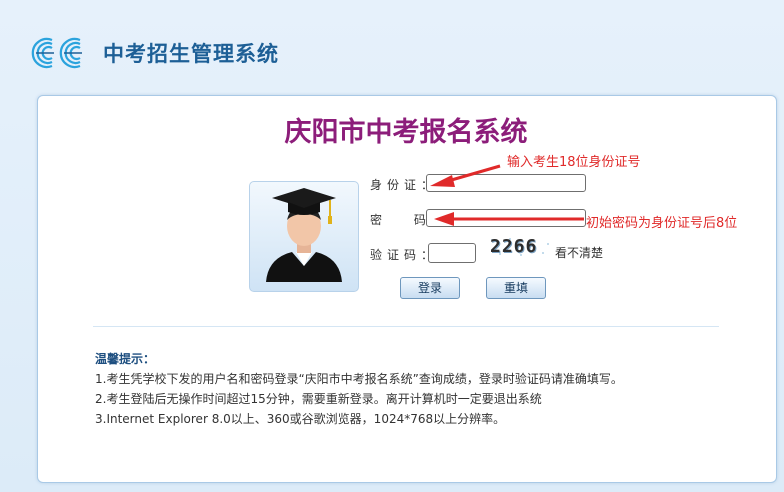 The width and height of the screenshot is (784, 492). I want to click on password-hint-annotation: 初始密码为身份证号后8位, so click(662, 223).